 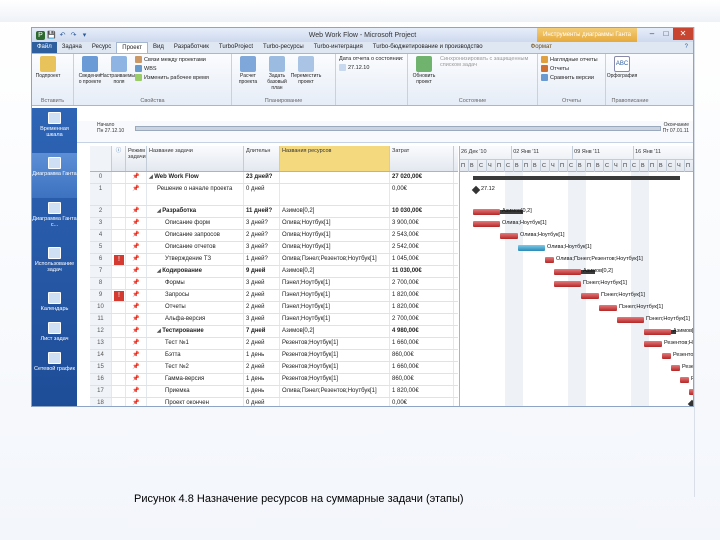 What do you see at coordinates (54, 363) in the screenshot?
I see `view-network: Сетевой график` at bounding box center [54, 363].